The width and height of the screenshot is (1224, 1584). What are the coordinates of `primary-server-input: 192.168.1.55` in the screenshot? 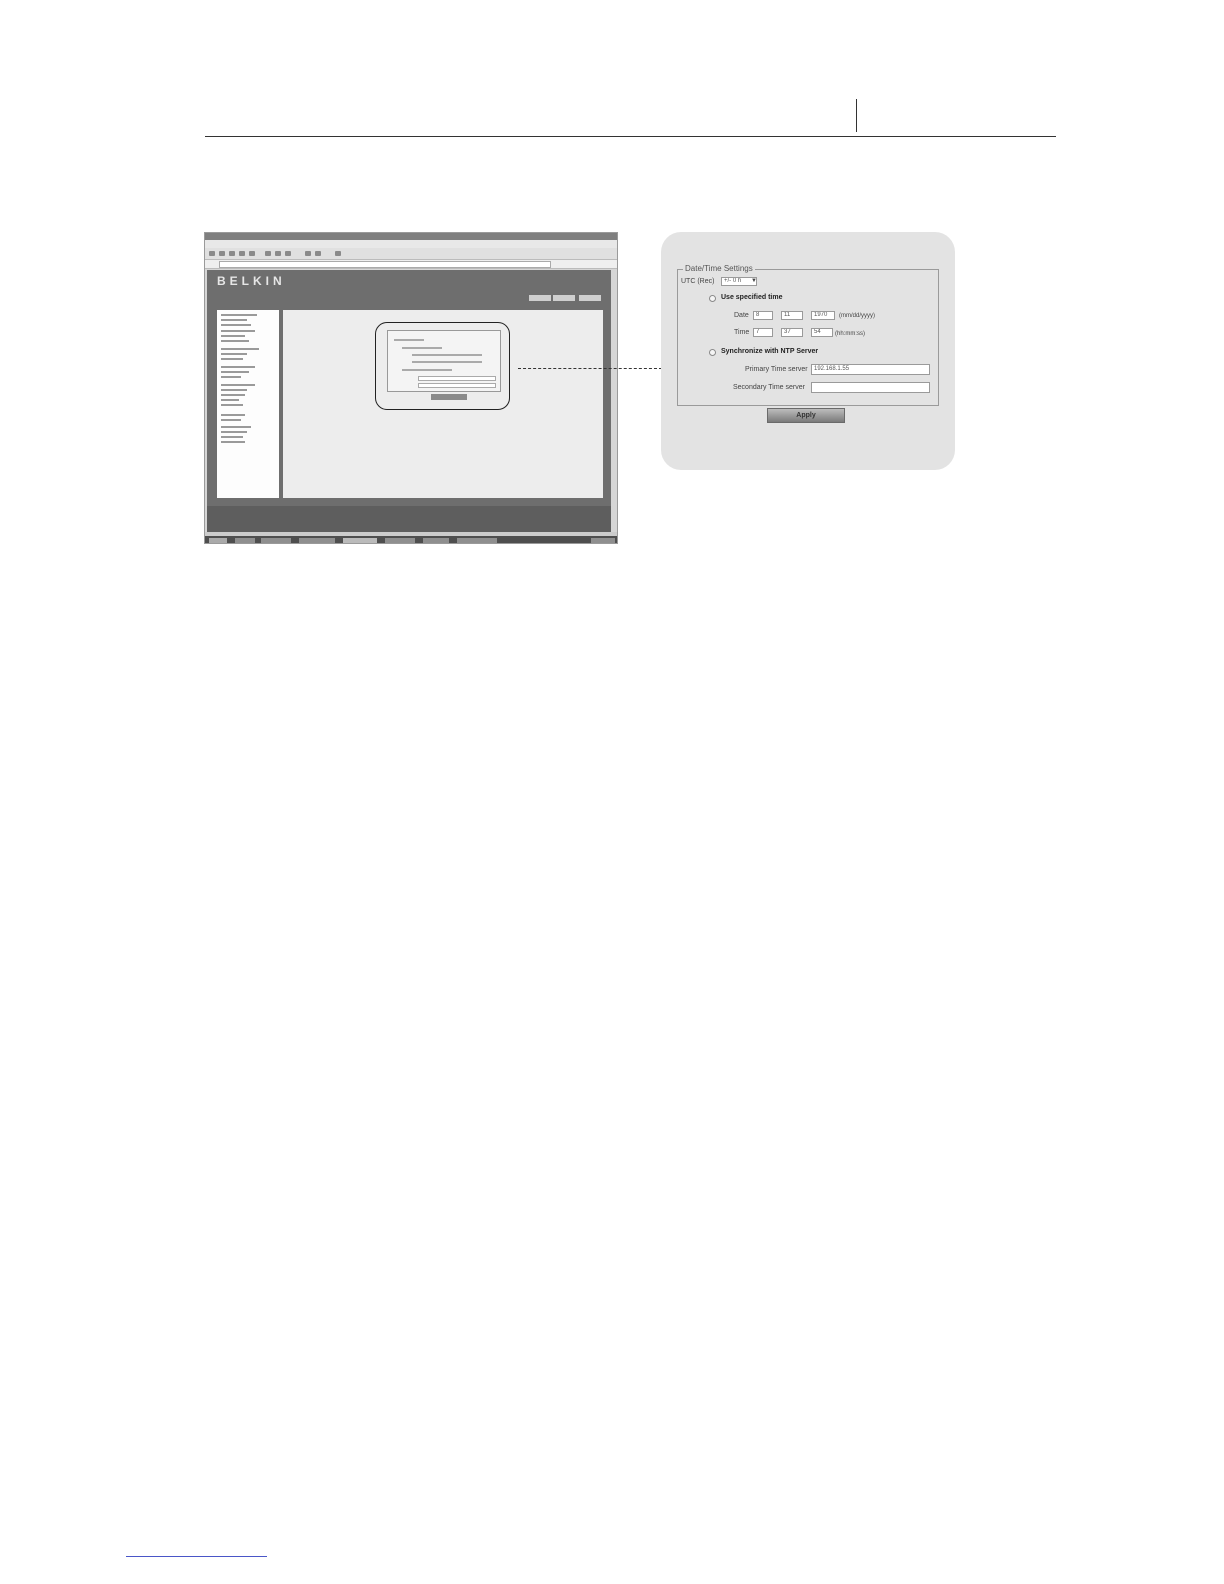 It's located at (870, 369).